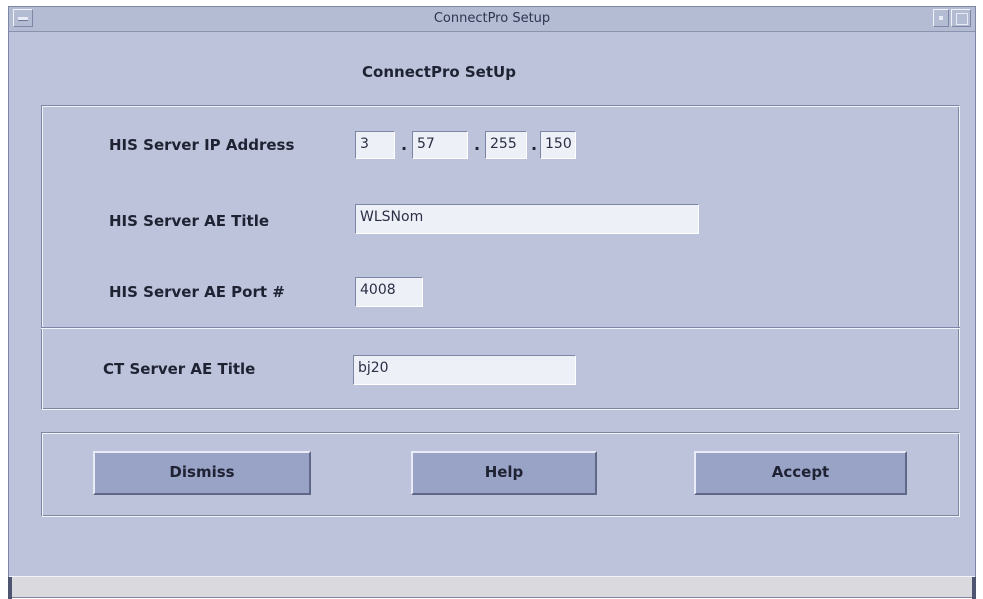 This screenshot has height=599, width=983. I want to click on section-divider, so click(500, 328).